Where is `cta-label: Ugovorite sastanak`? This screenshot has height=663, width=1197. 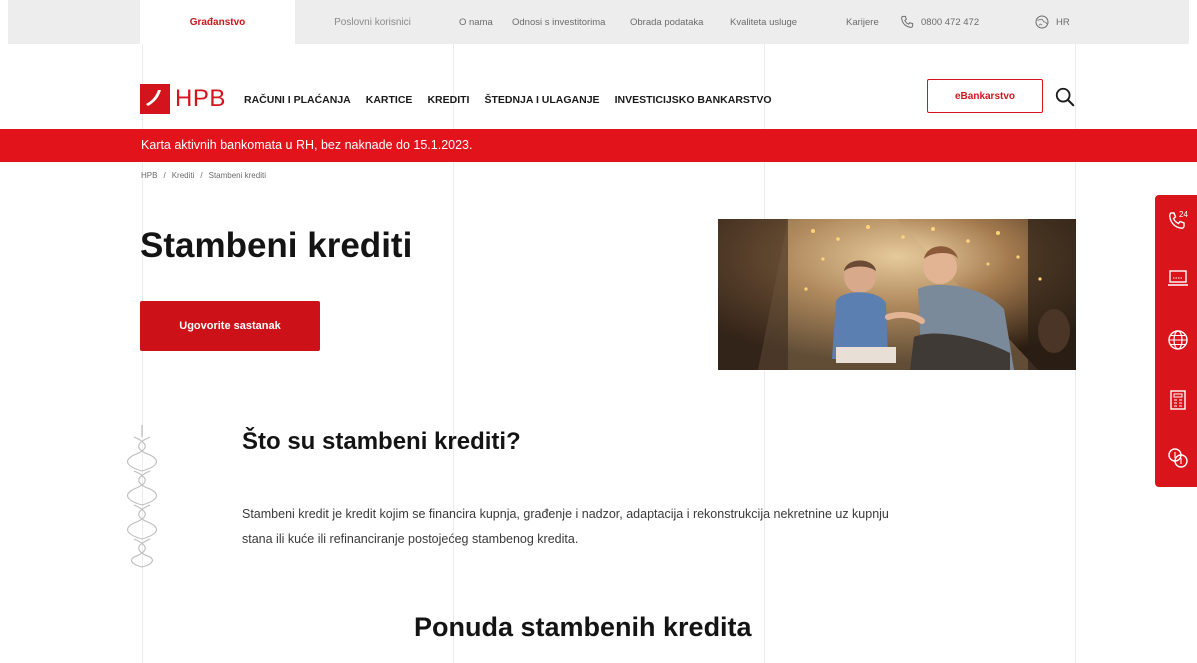 cta-label: Ugovorite sastanak is located at coordinates (230, 326).